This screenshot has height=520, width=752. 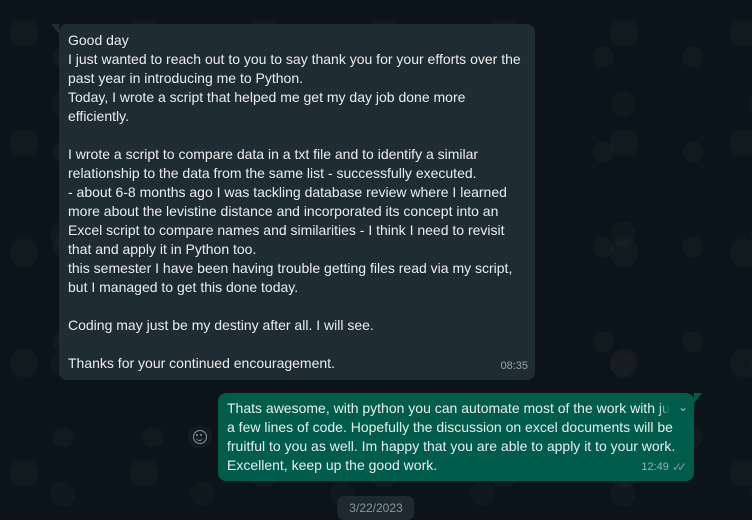 What do you see at coordinates (673, 407) in the screenshot?
I see `message-menu-button: ⌄` at bounding box center [673, 407].